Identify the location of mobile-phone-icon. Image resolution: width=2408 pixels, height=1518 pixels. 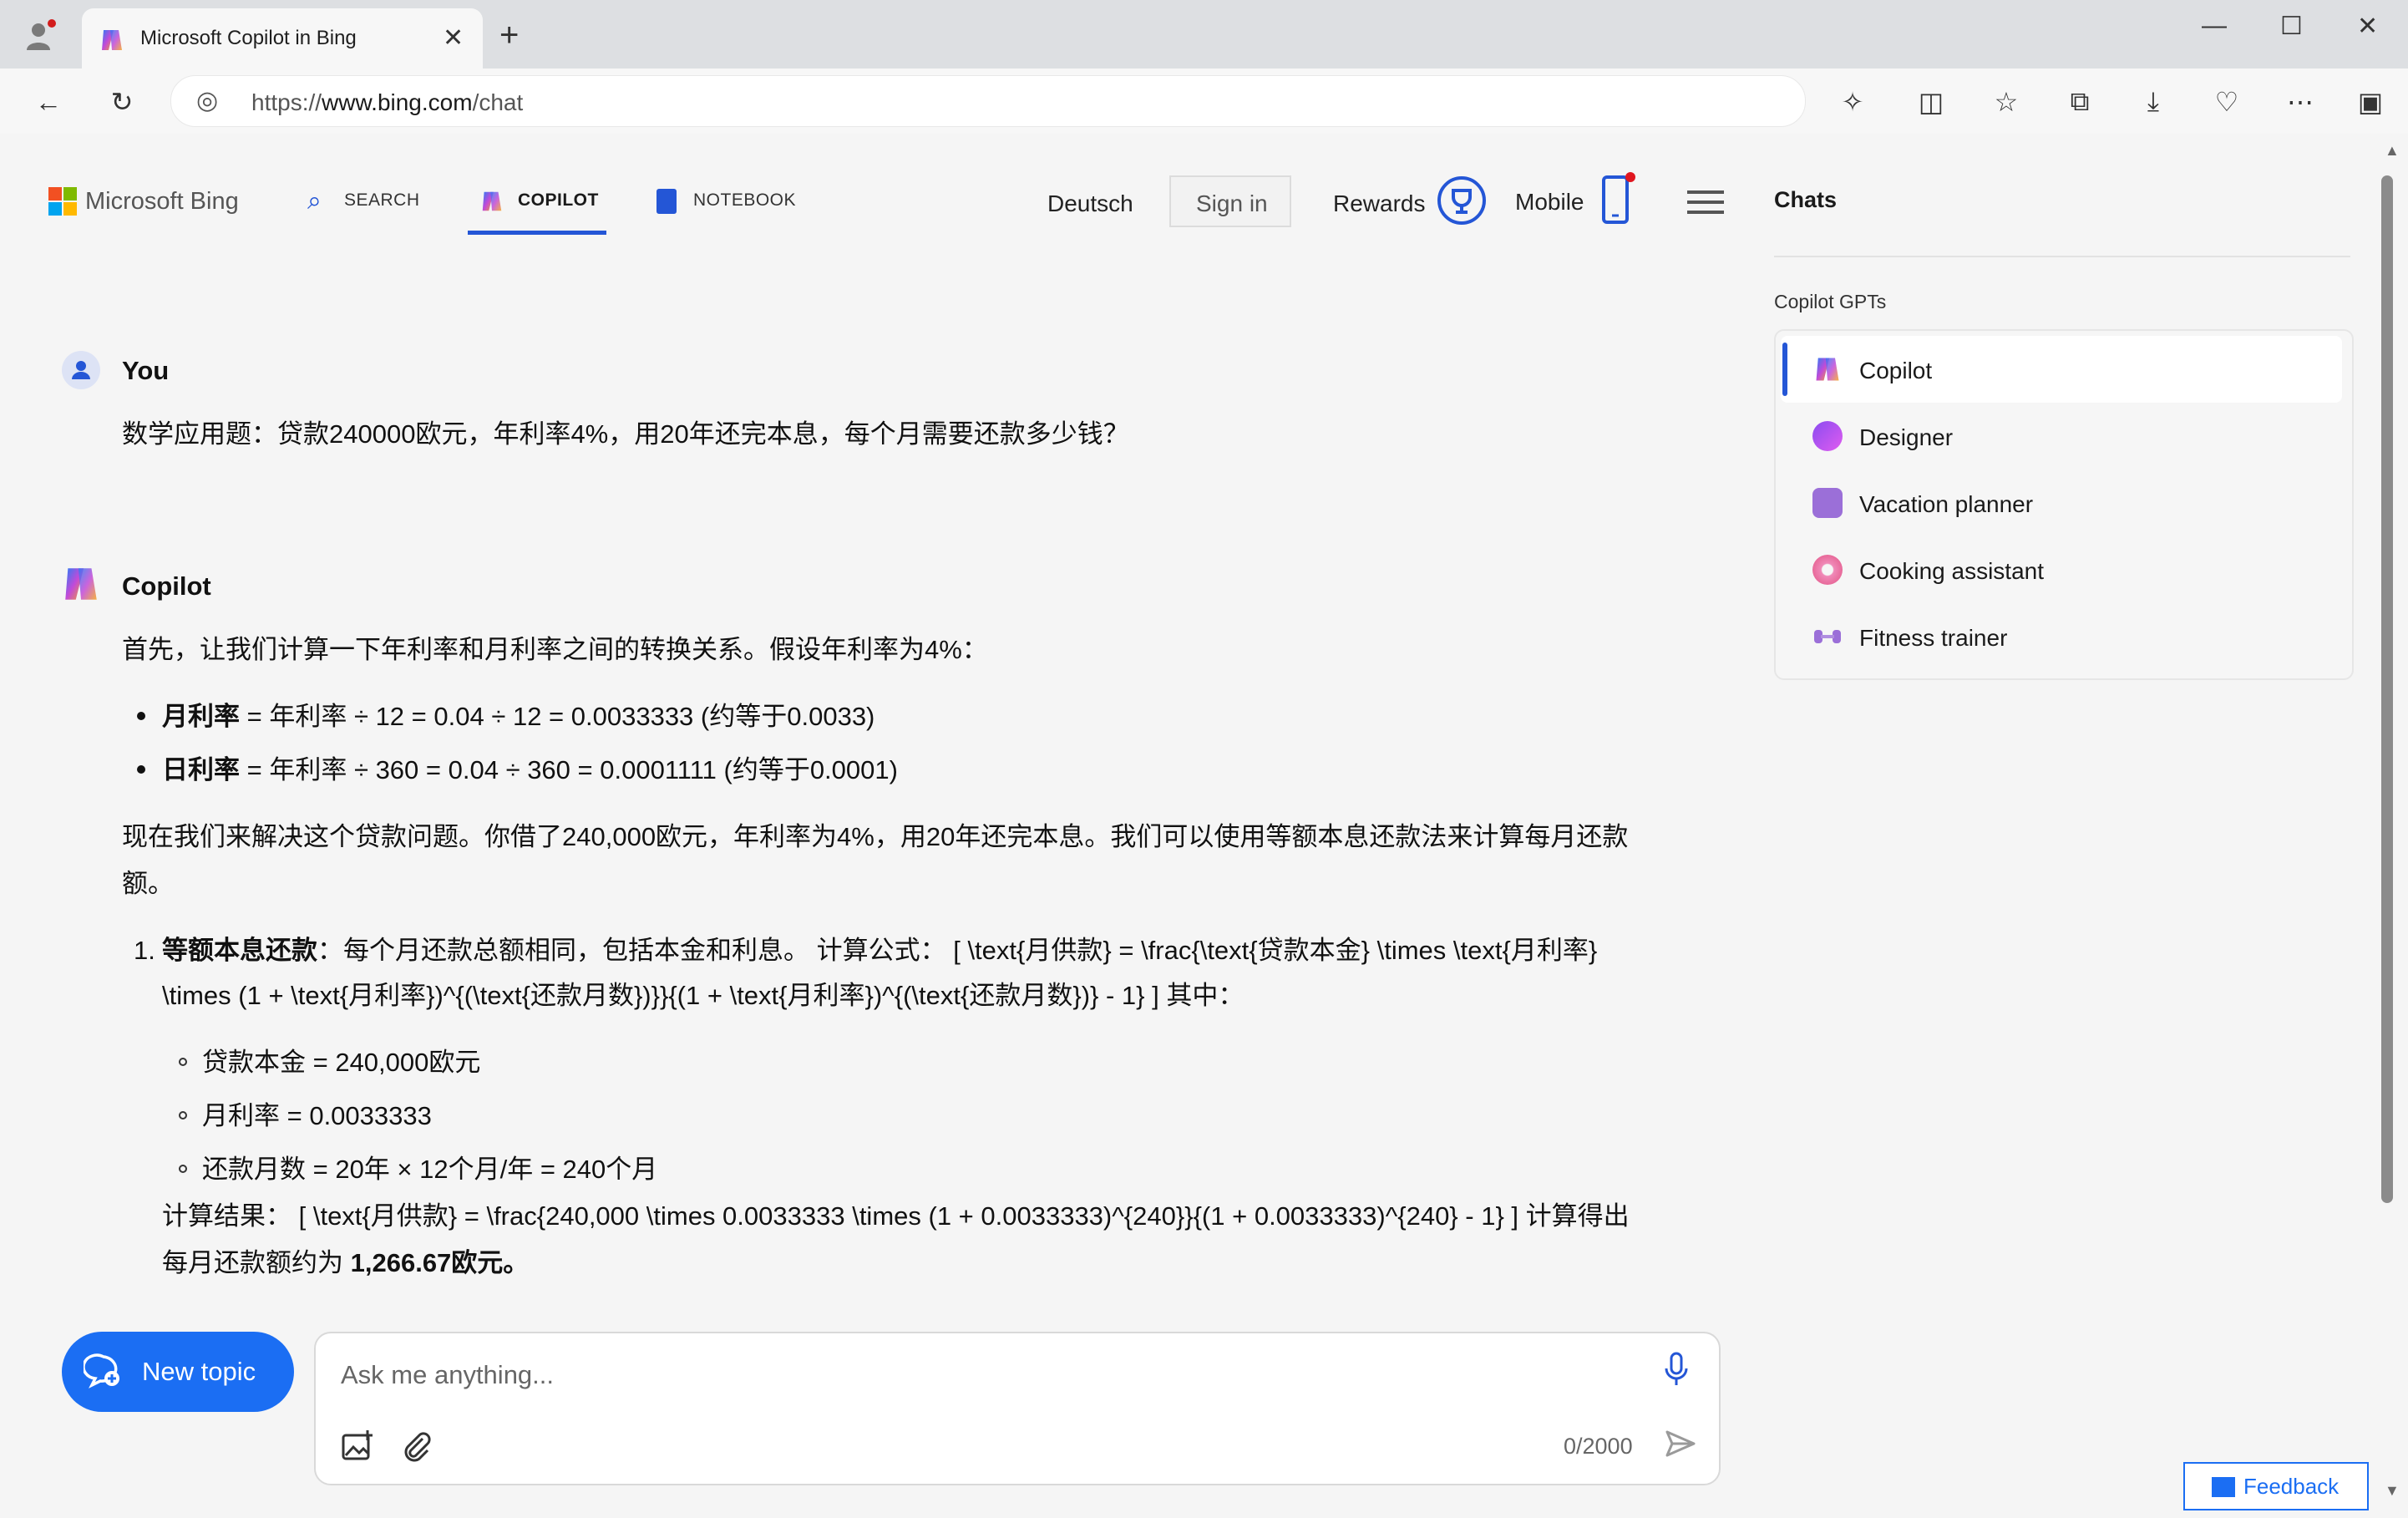
(1618, 200).